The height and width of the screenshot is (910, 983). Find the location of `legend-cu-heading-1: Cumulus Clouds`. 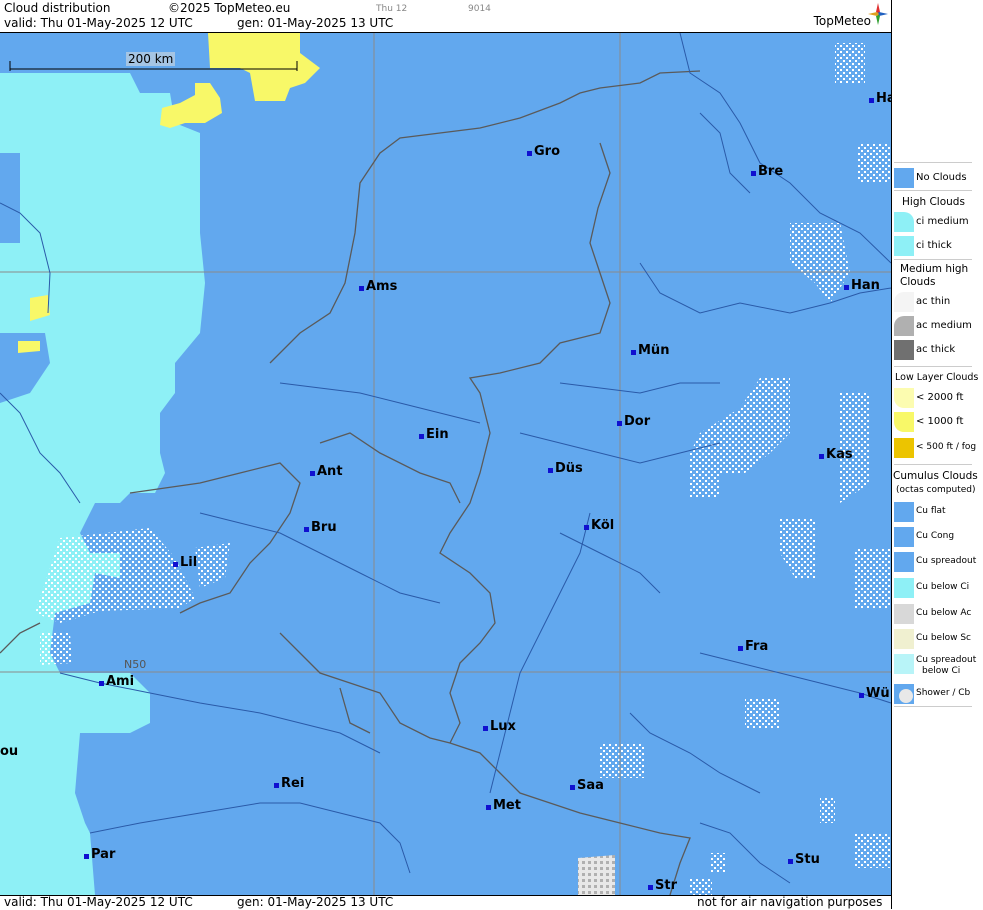

legend-cu-heading-1: Cumulus Clouds is located at coordinates (935, 476).